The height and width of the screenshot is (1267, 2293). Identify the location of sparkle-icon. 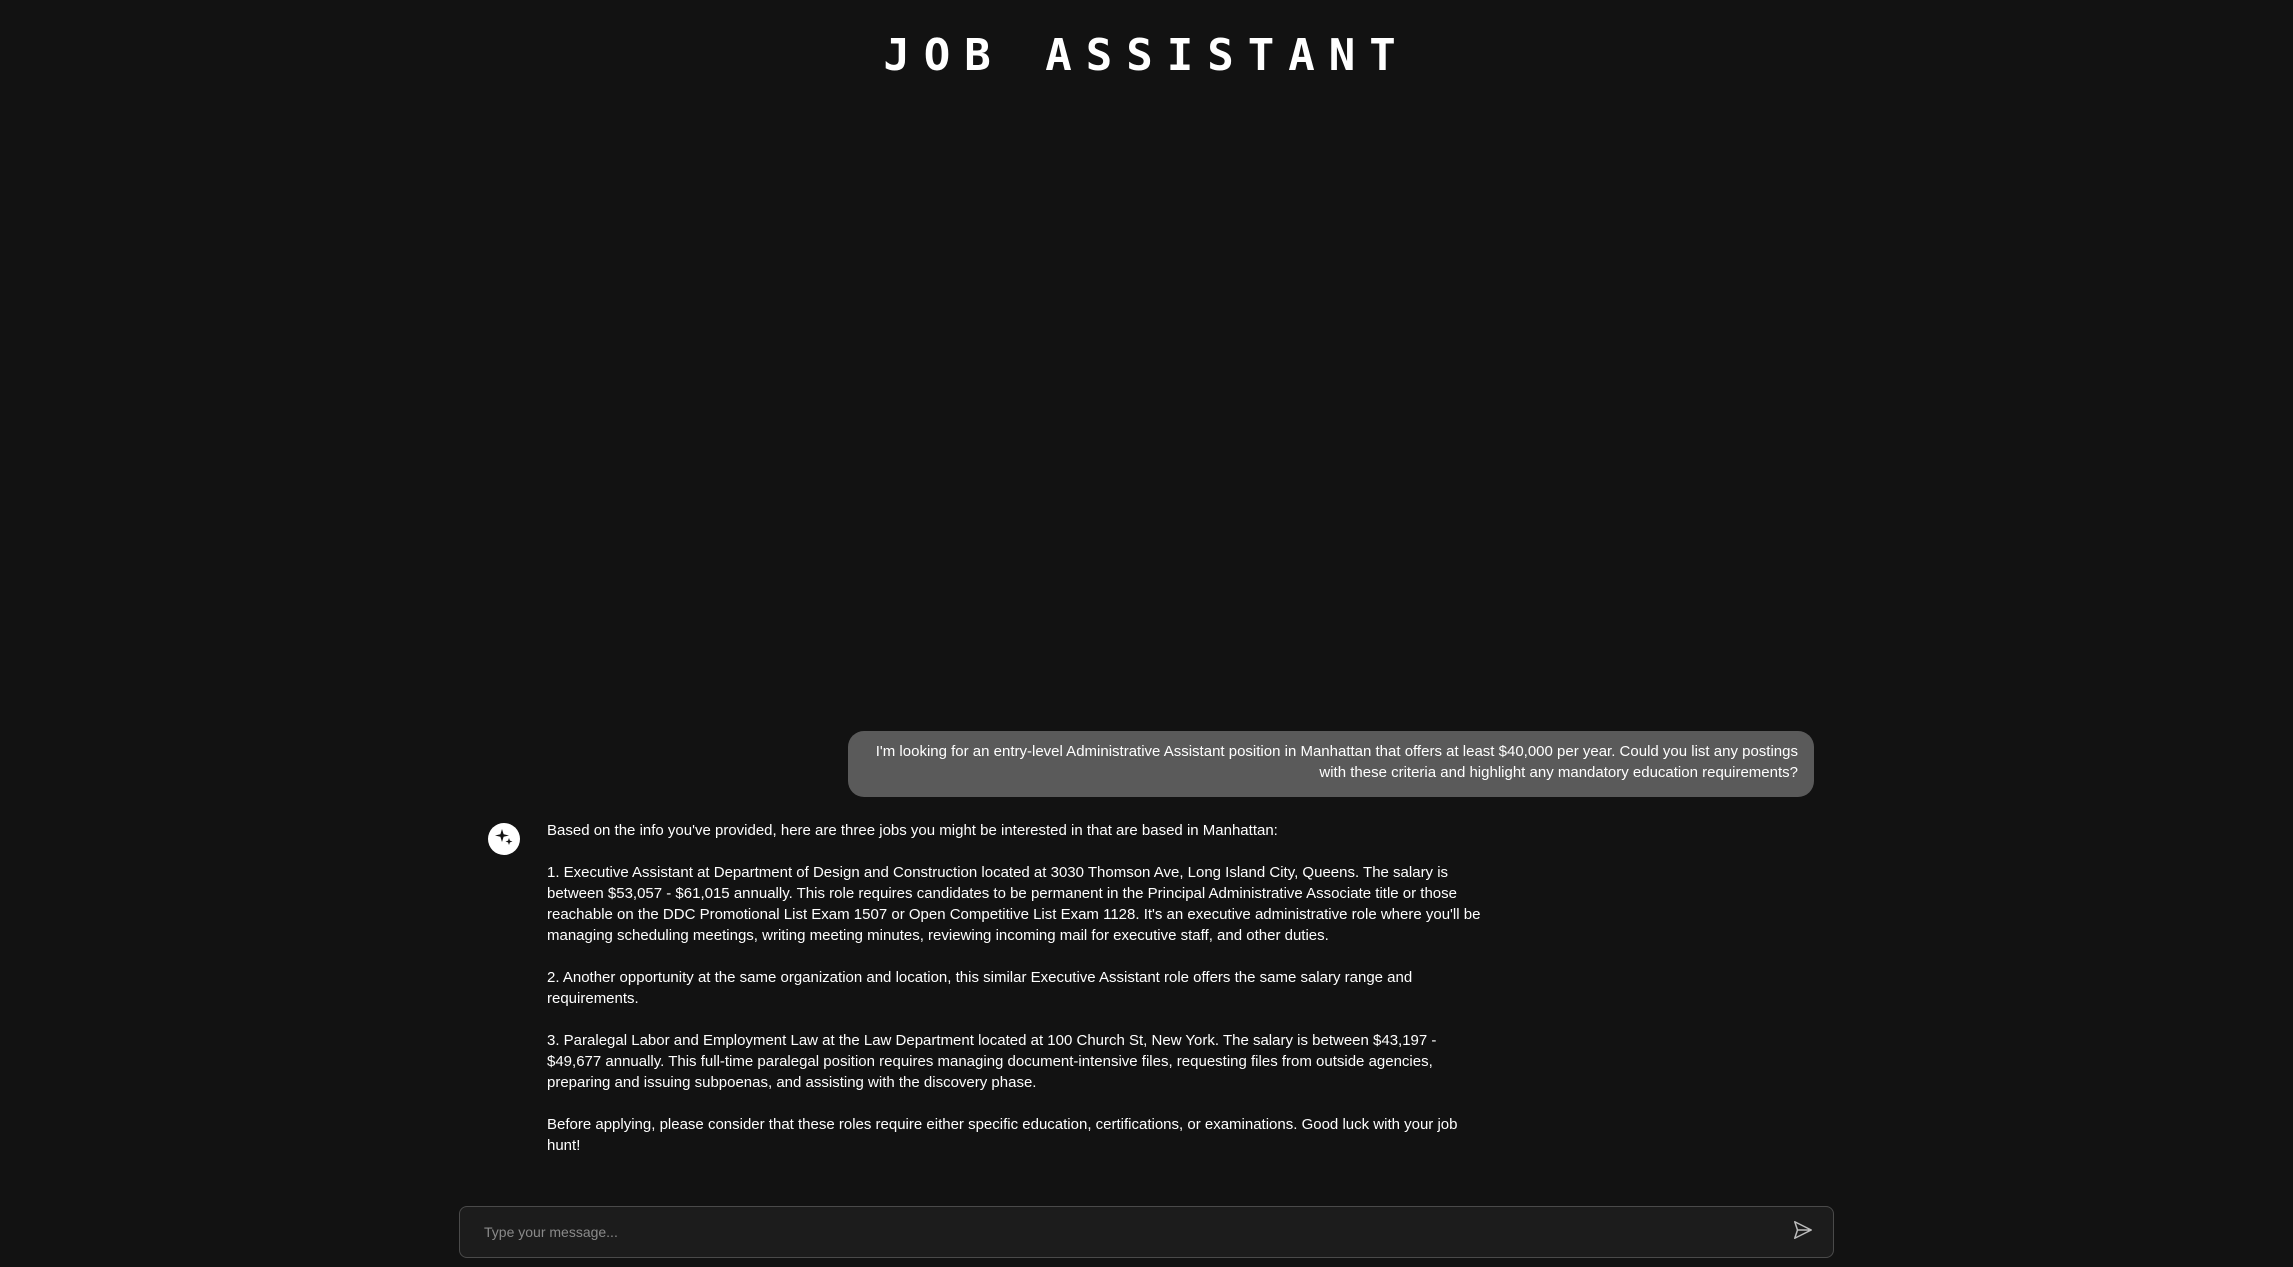
(504, 839).